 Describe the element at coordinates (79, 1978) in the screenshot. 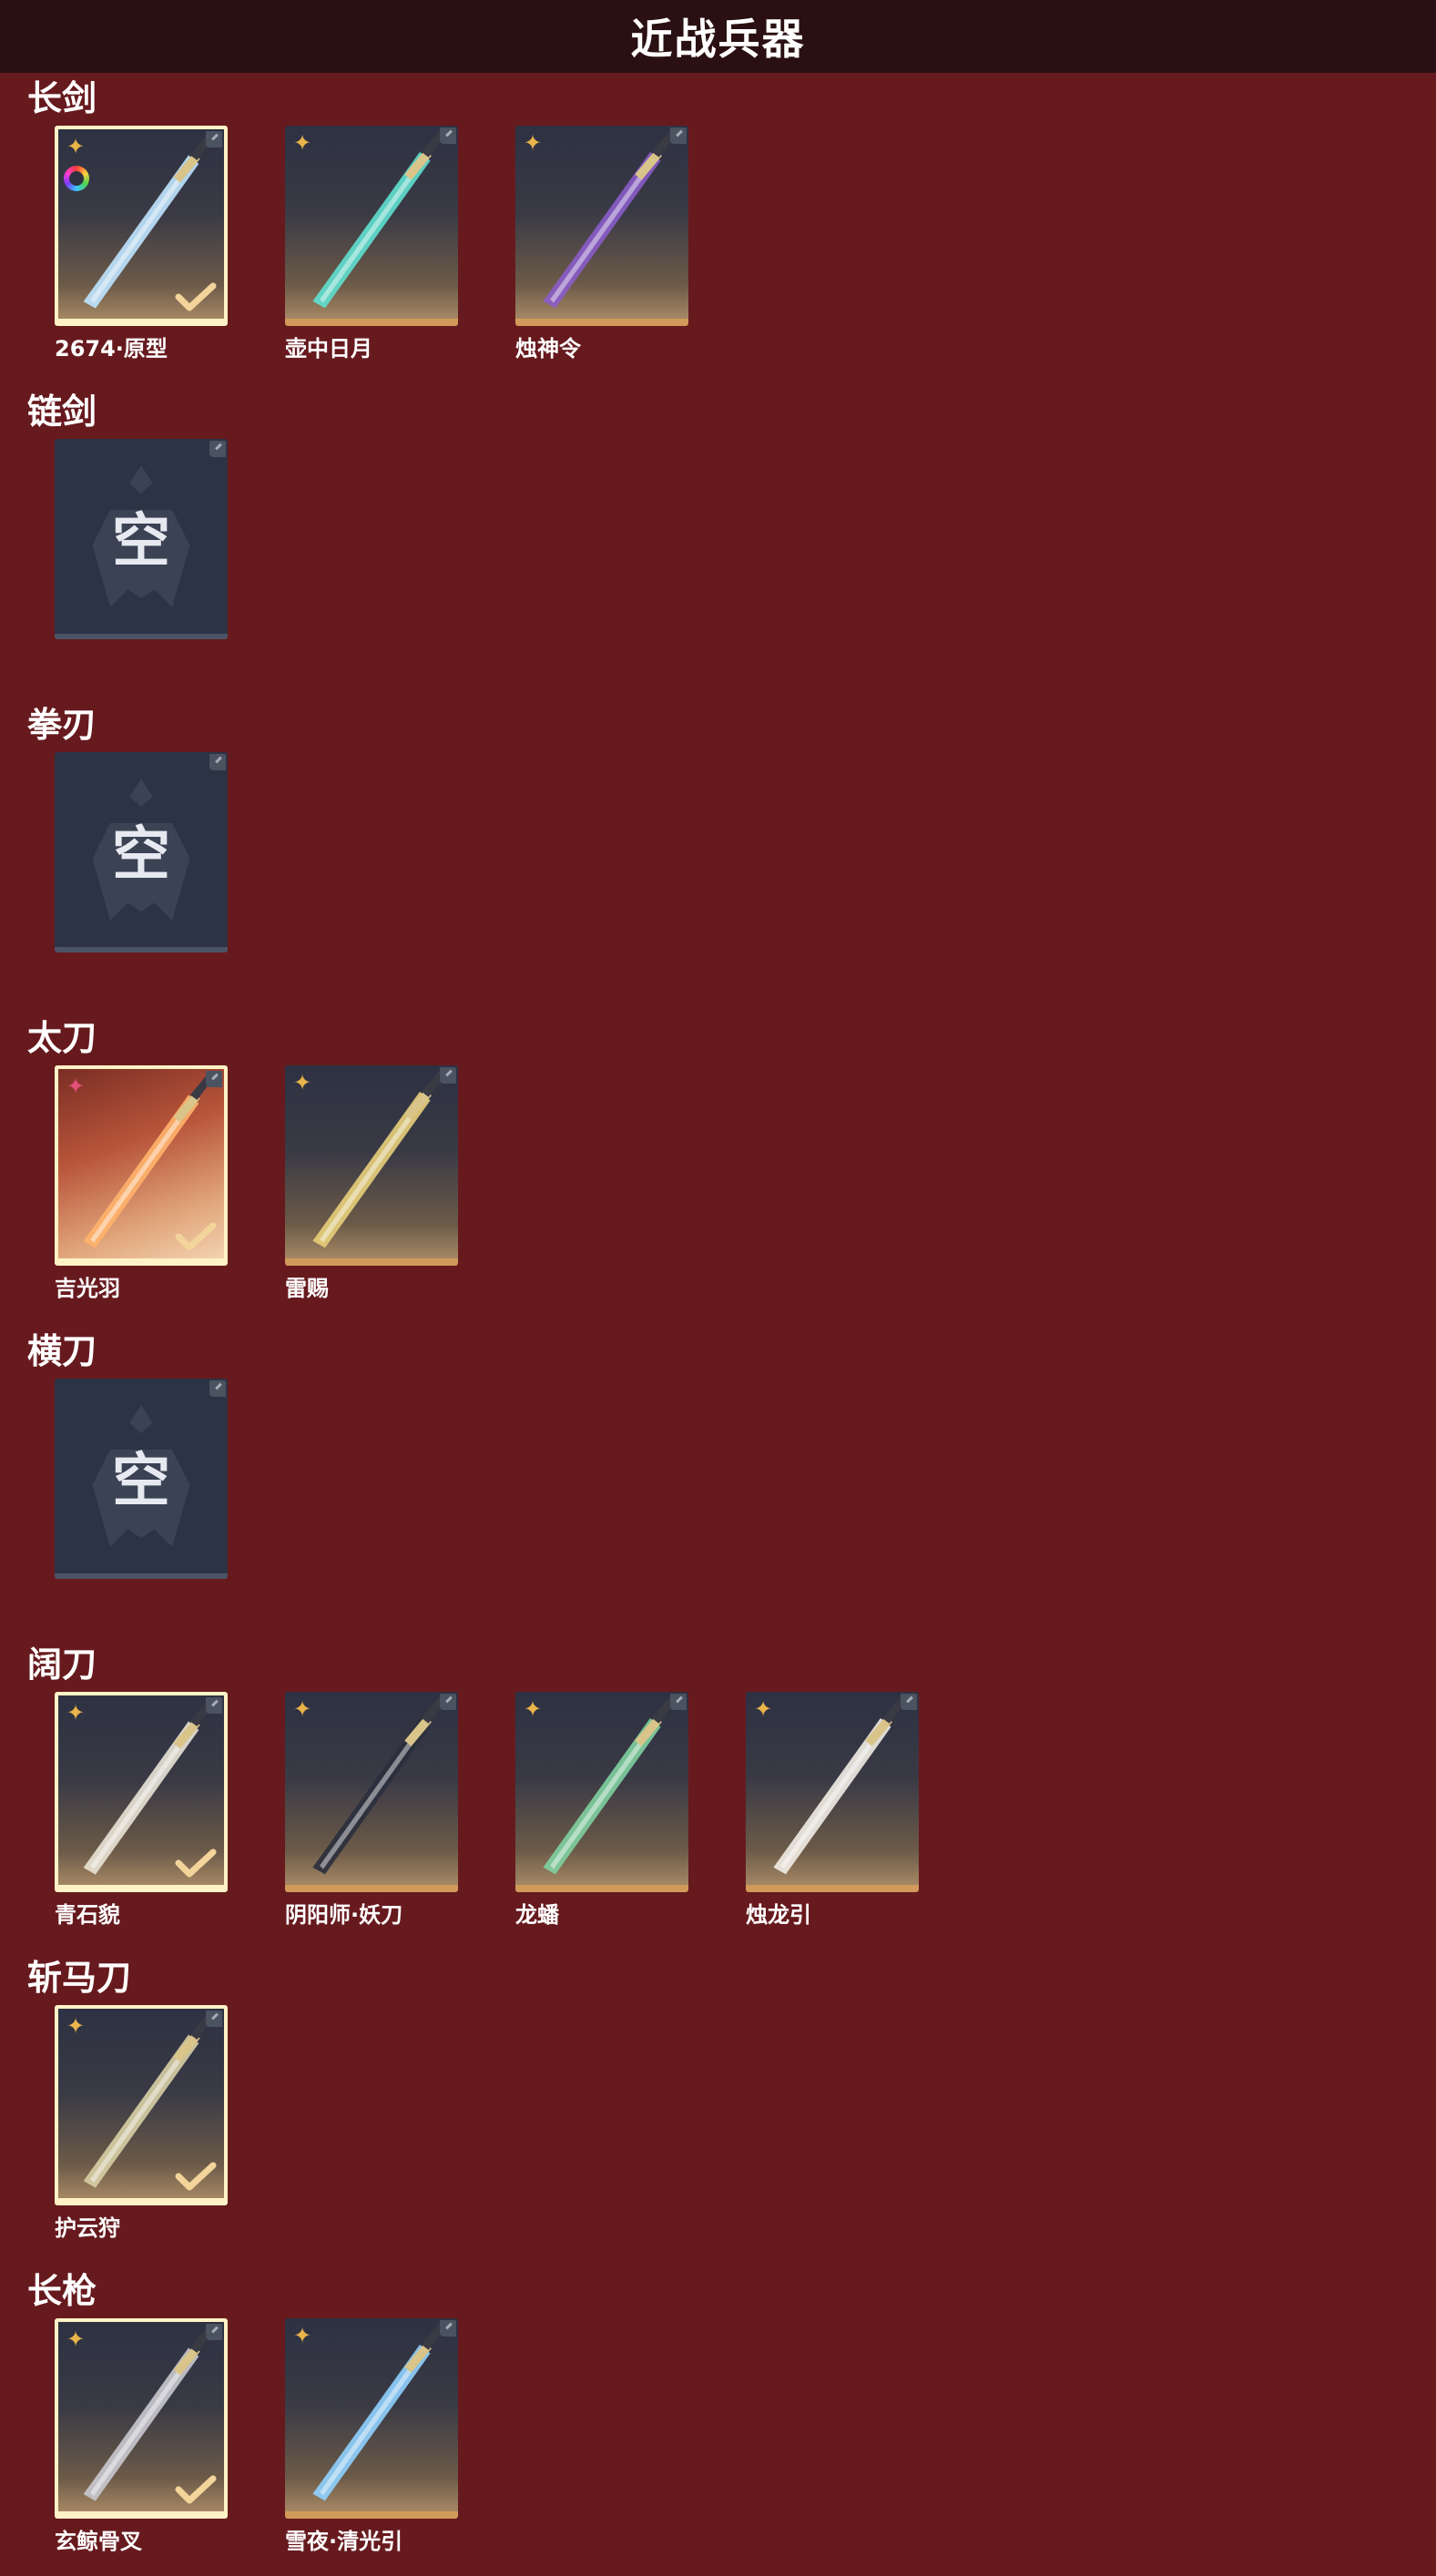

I see `section-title: 斩马刀` at that location.